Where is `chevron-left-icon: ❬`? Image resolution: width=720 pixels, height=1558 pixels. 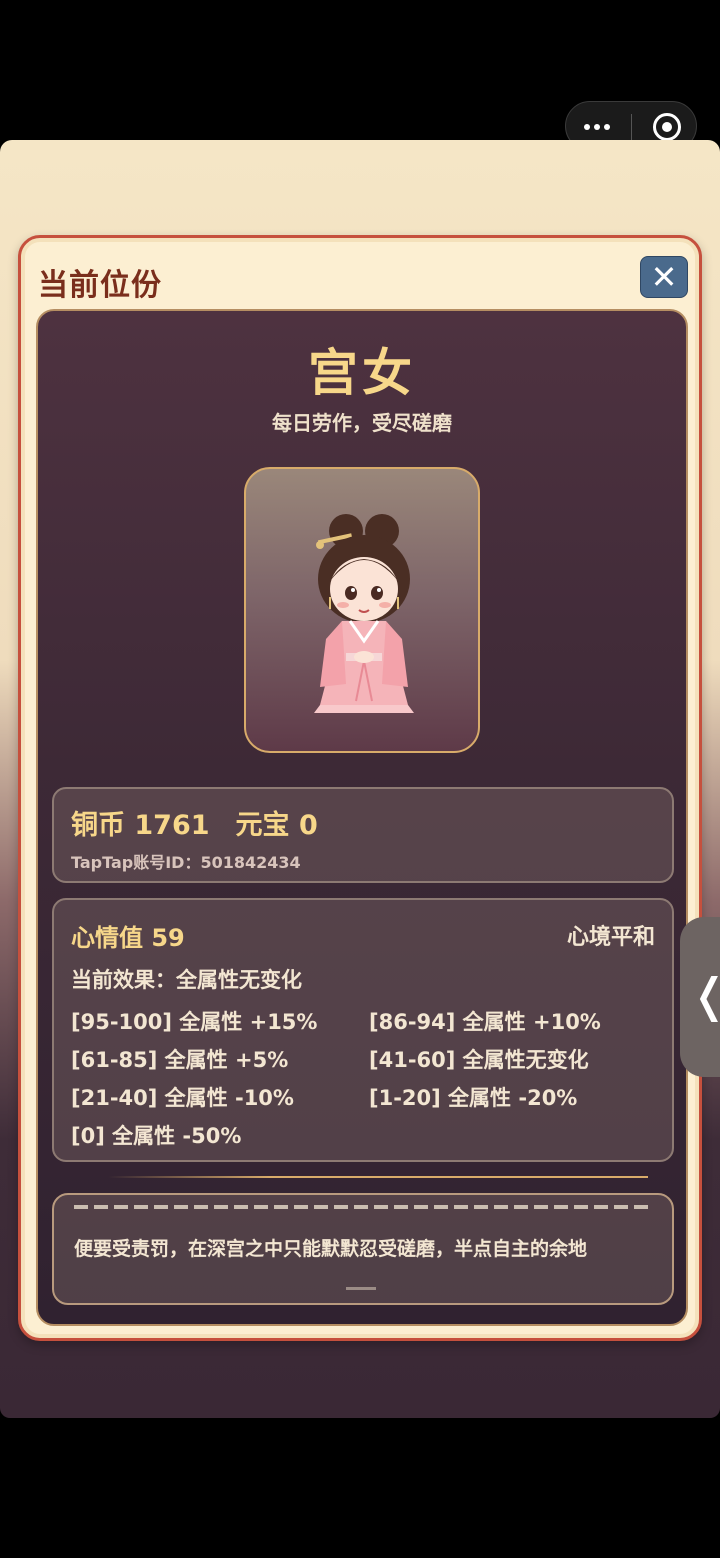
chevron-left-icon: ❬ is located at coordinates (705, 995).